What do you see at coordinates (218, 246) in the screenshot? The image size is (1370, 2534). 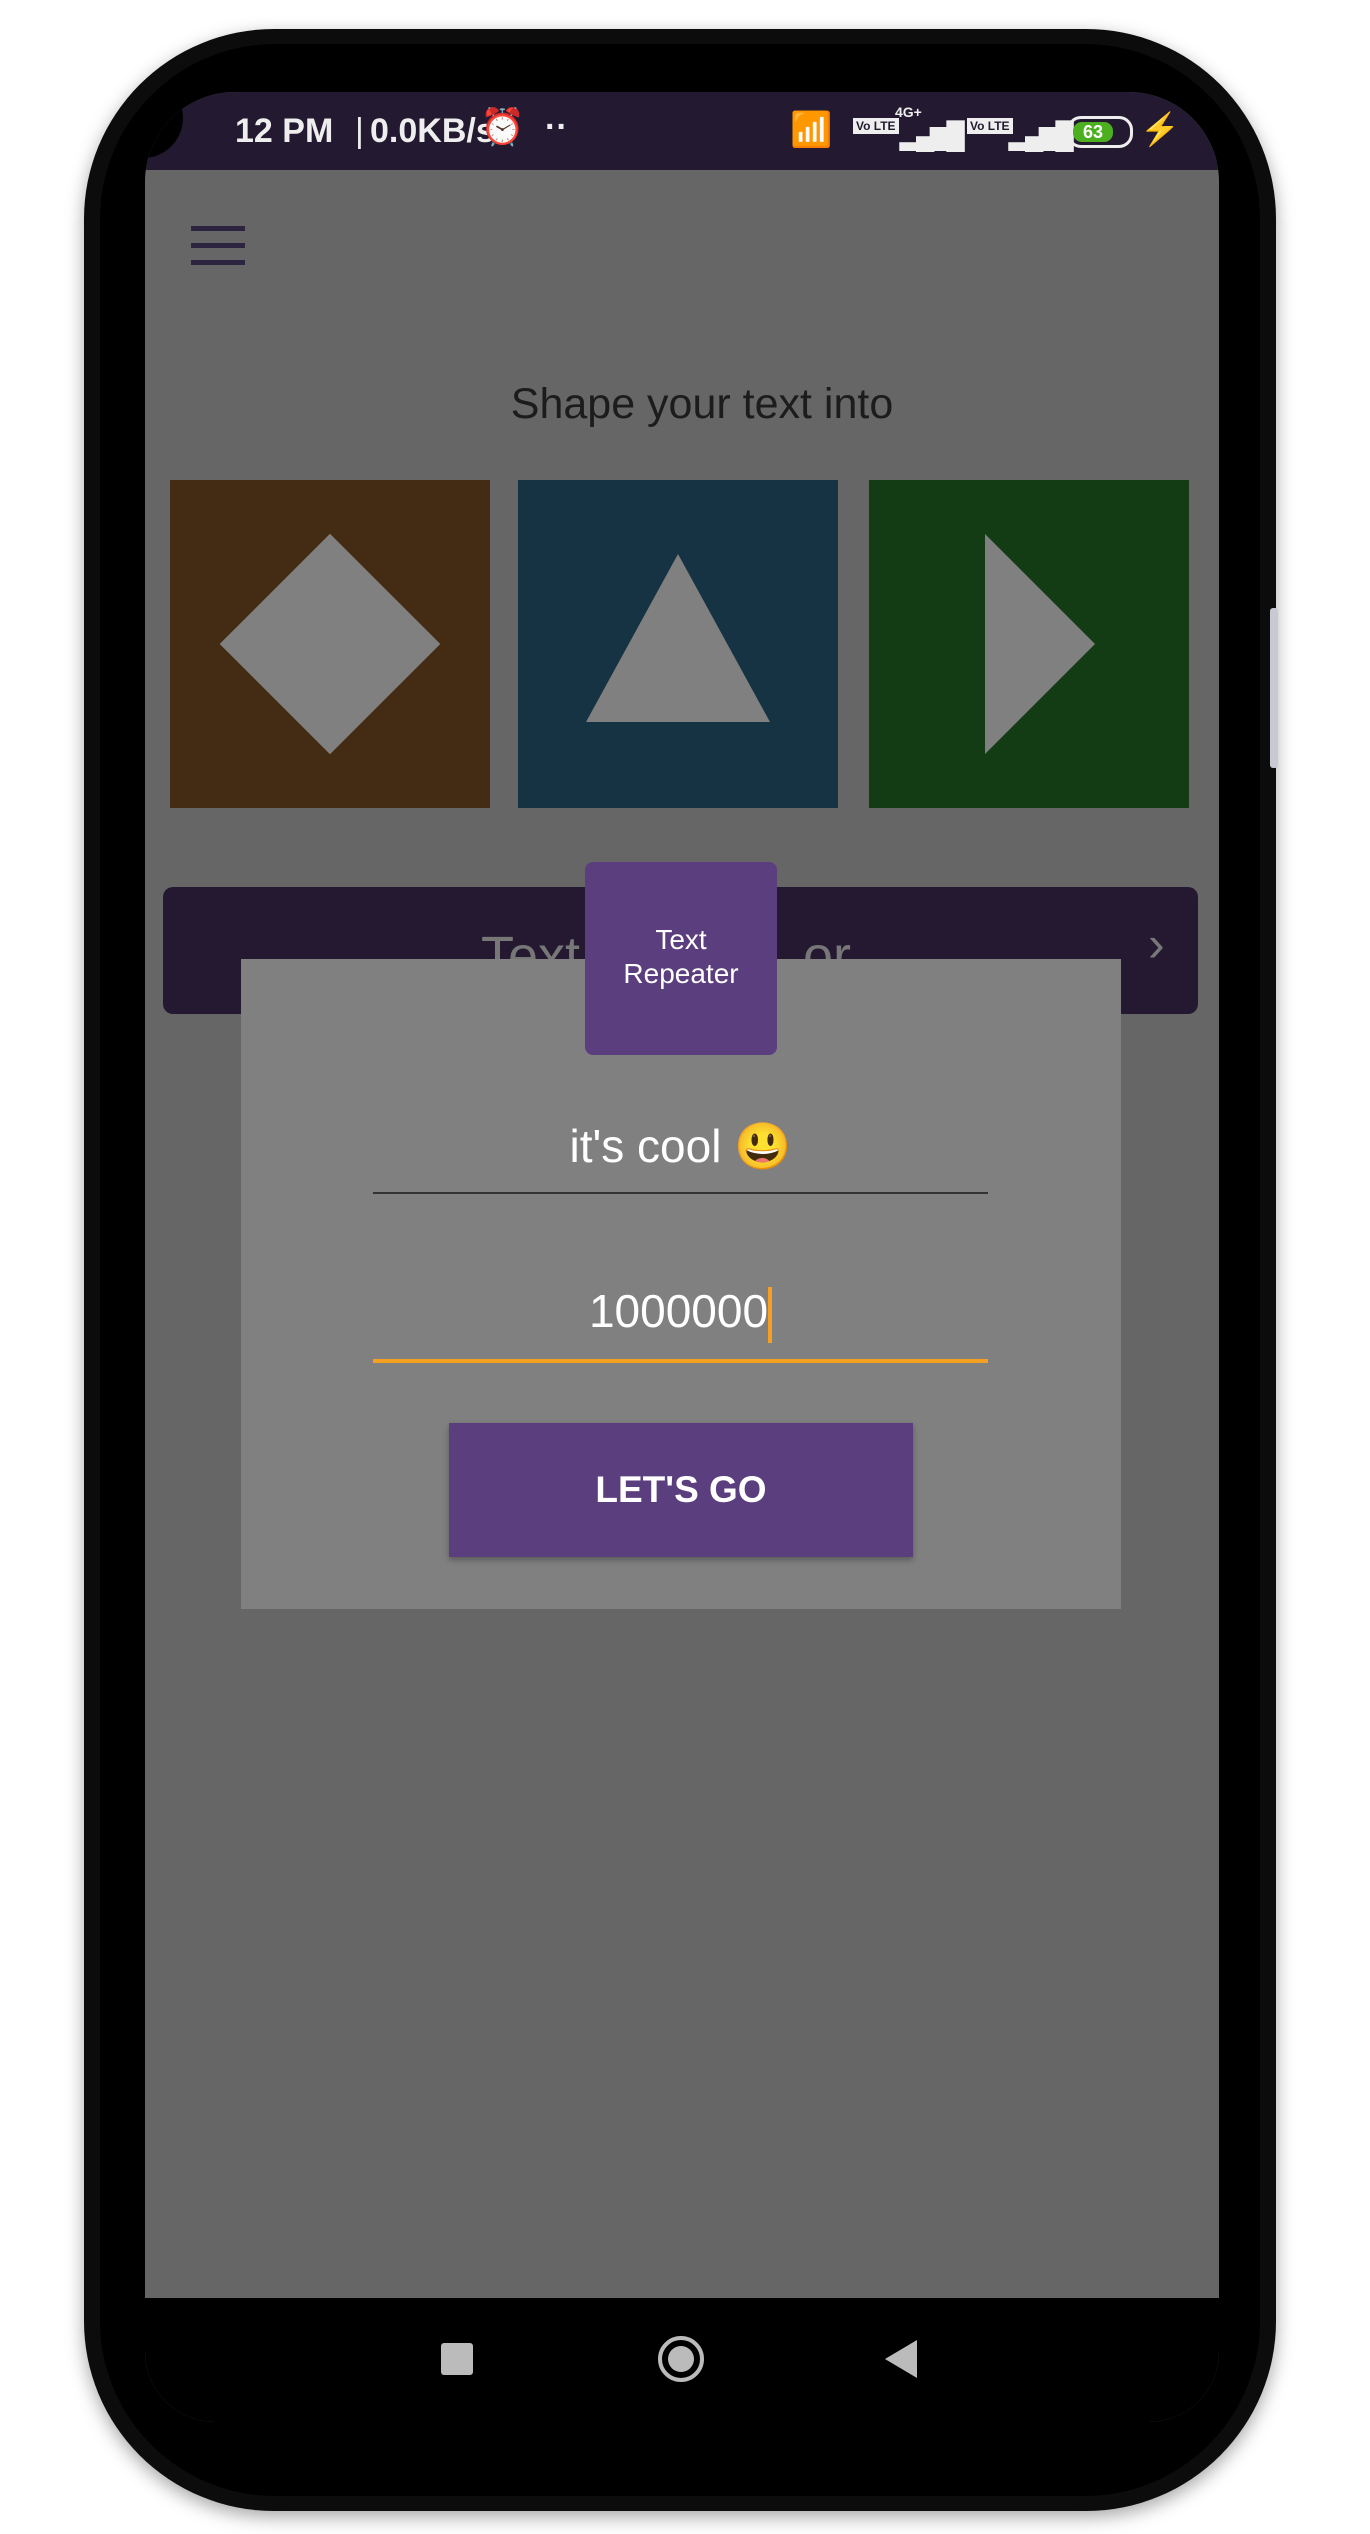 I see `hamburger-icon` at bounding box center [218, 246].